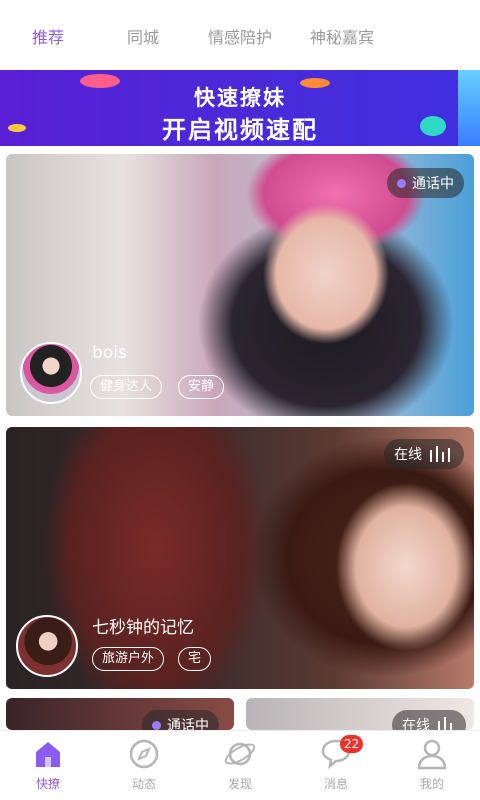  I want to click on tab-same-city: 同城, so click(143, 36).